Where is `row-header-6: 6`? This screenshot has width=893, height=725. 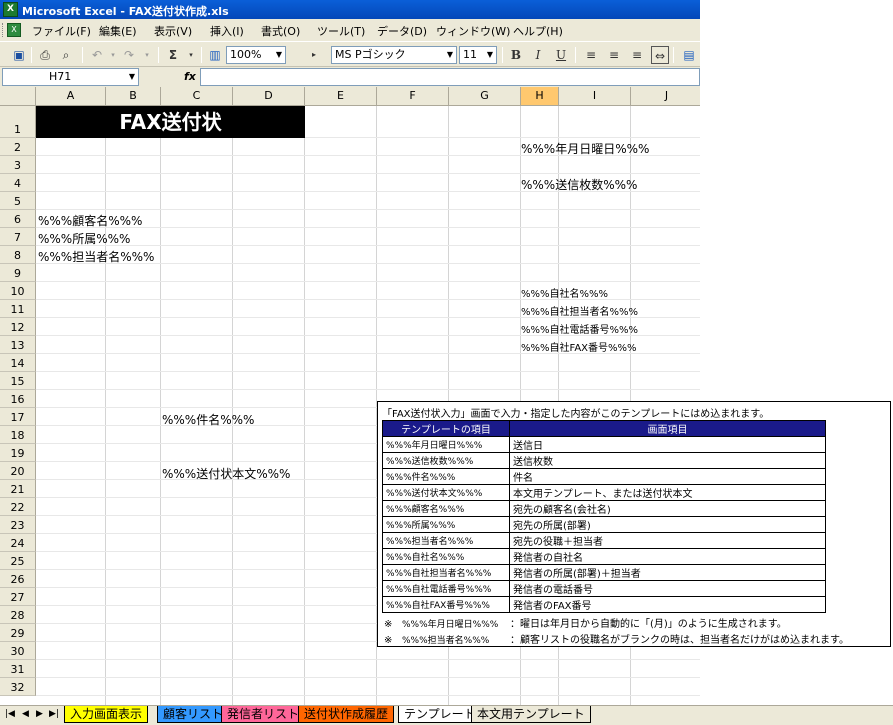
row-header-6: 6 is located at coordinates (18, 219).